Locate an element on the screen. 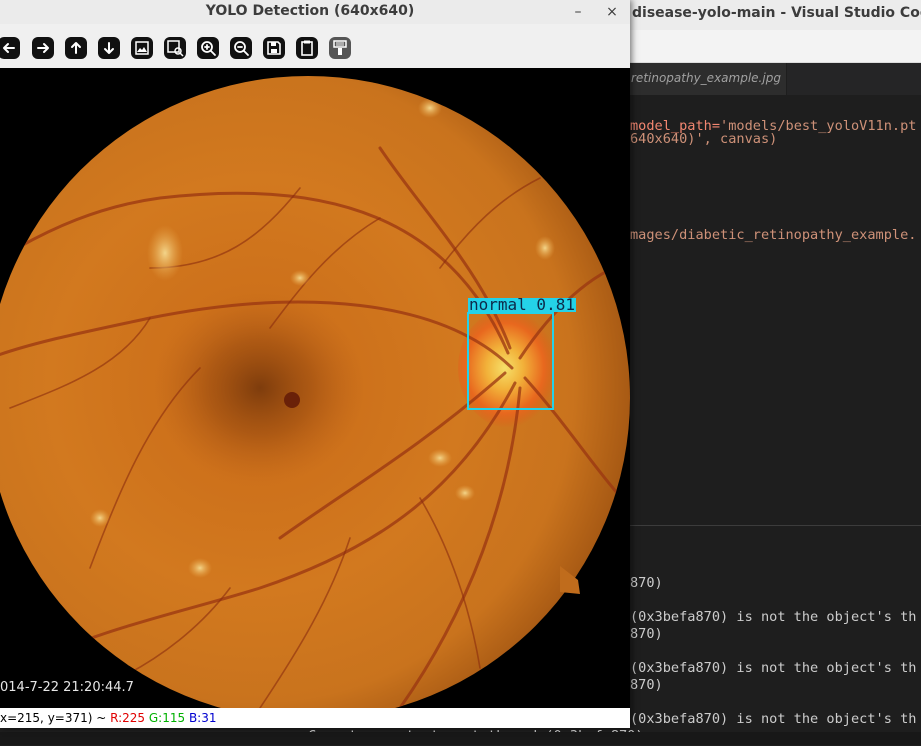  vscode-statusbar is located at coordinates (460, 738).